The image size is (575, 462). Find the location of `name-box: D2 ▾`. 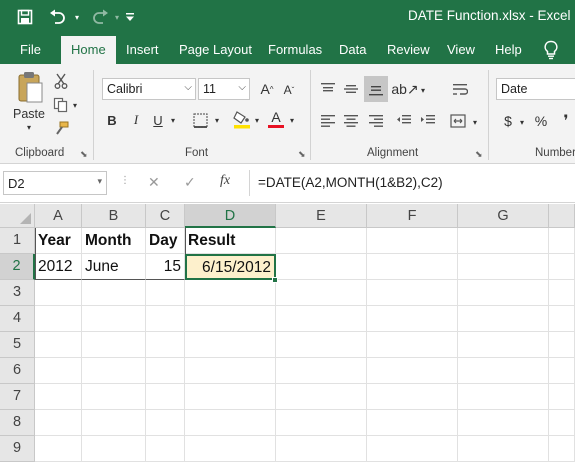

name-box: D2 ▾ is located at coordinates (55, 183).